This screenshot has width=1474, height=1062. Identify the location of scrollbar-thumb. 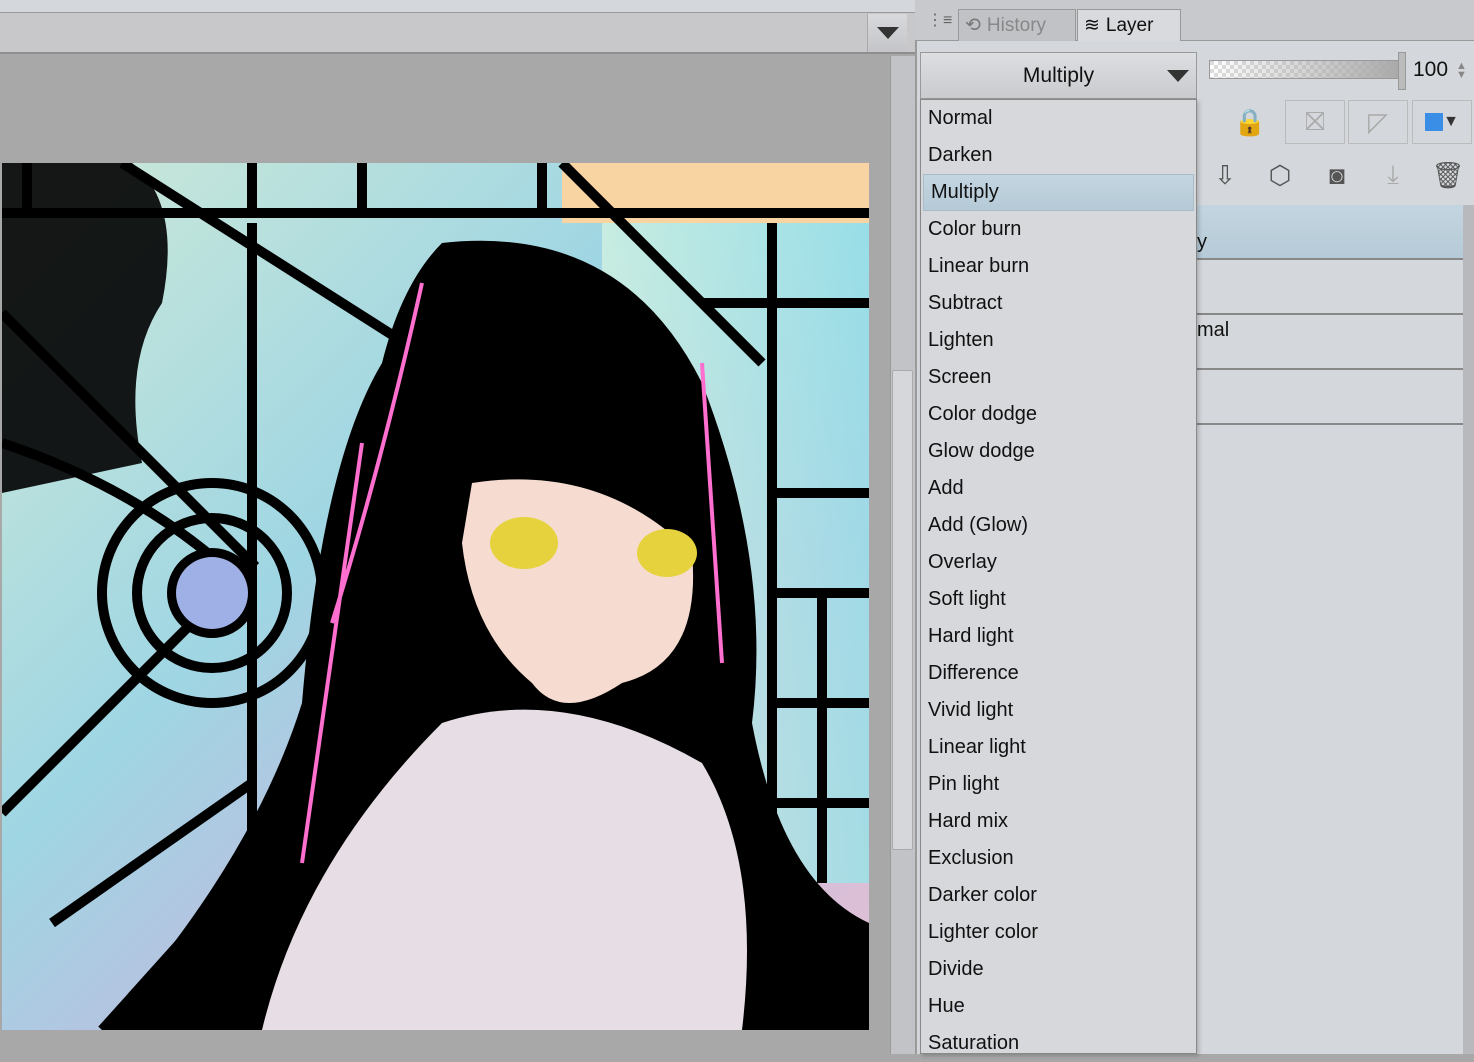
(902, 610).